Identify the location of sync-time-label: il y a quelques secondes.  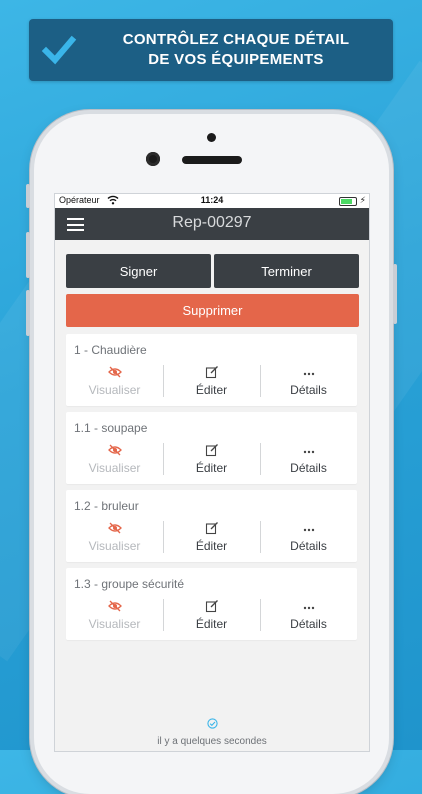
(212, 741).